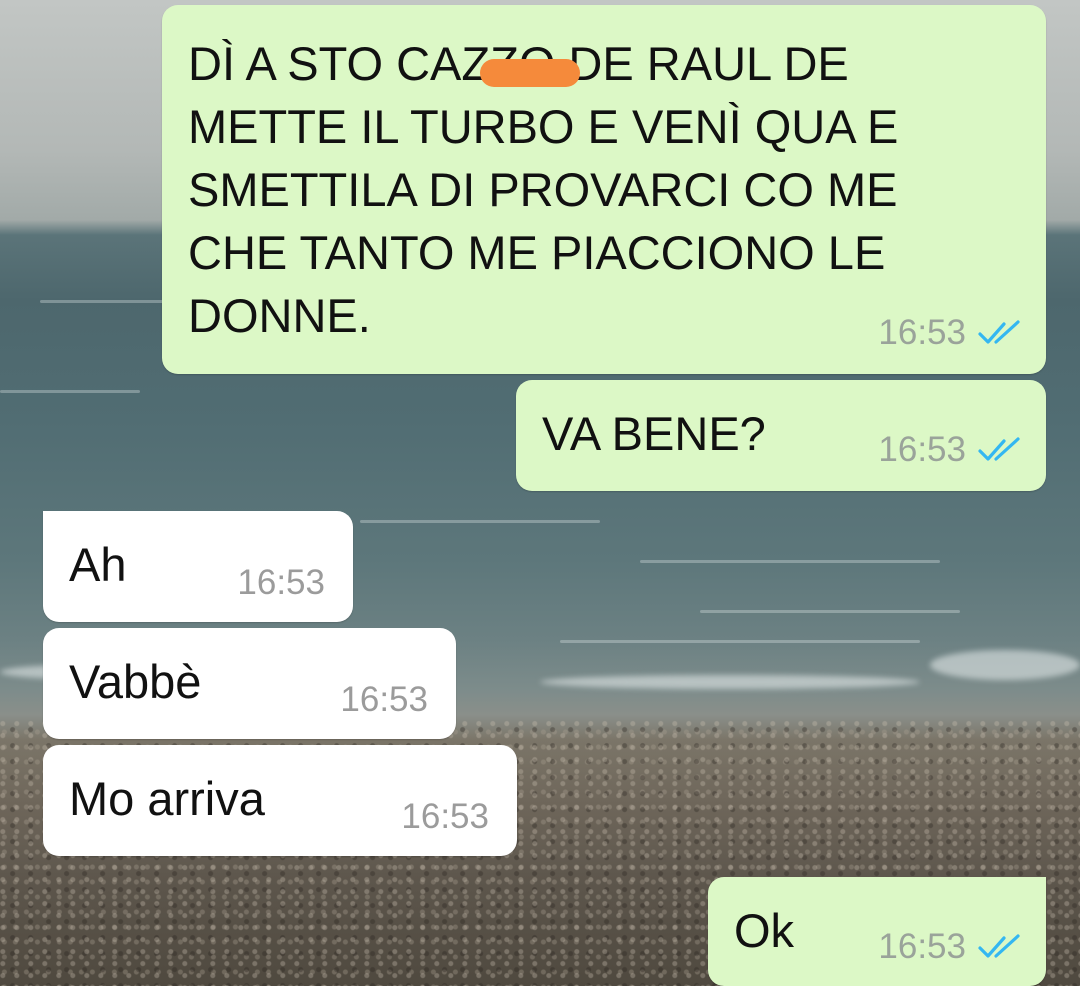 This screenshot has width=1080, height=986. I want to click on message-text: Ah, so click(98, 564).